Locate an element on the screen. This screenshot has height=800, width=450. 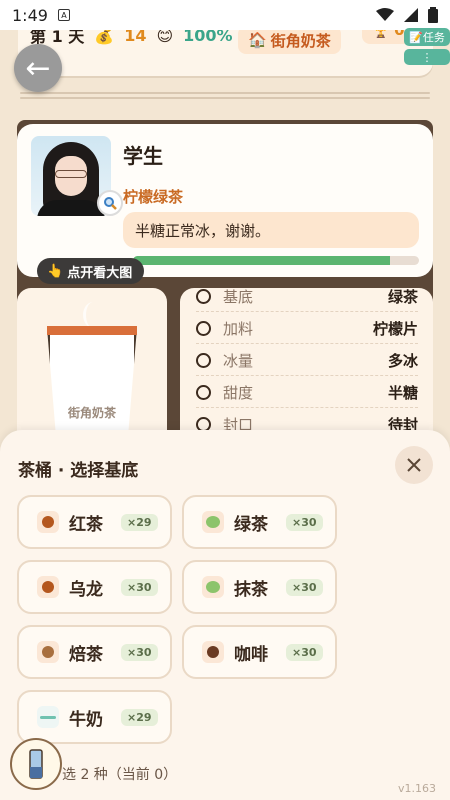
shop-name-chip: 🏠 街角奶茶 is located at coordinates (289, 40).